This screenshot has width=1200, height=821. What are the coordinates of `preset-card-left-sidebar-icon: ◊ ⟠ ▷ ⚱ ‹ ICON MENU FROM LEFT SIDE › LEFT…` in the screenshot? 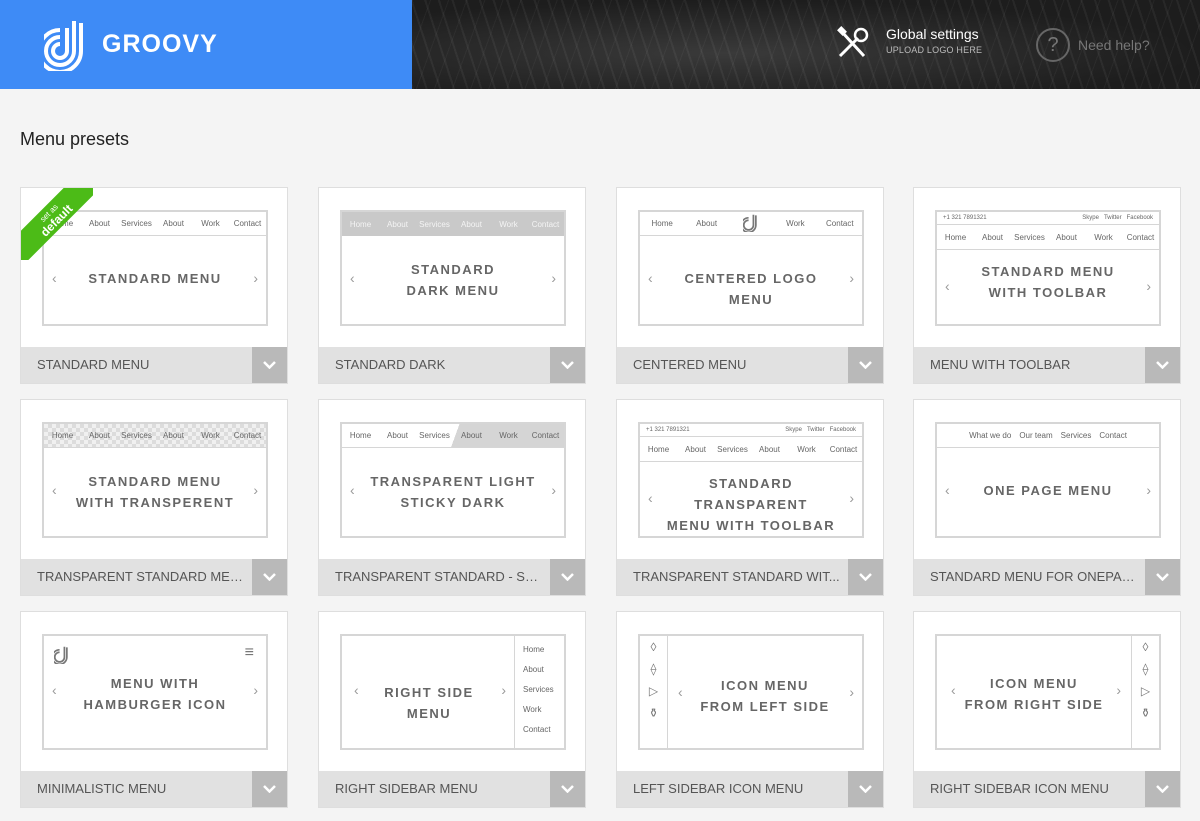 It's located at (750, 709).